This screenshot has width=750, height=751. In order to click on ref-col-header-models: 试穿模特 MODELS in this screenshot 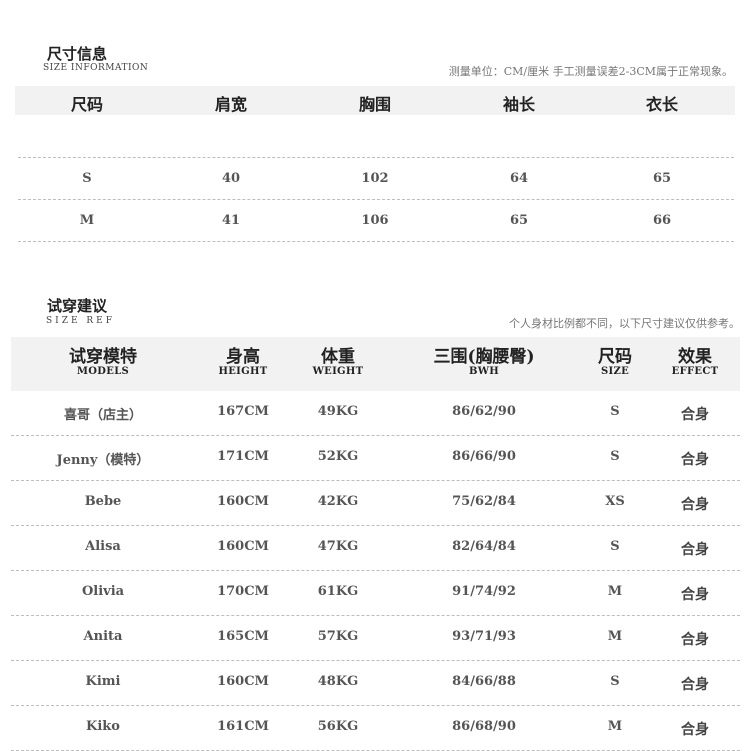, I will do `click(103, 362)`.